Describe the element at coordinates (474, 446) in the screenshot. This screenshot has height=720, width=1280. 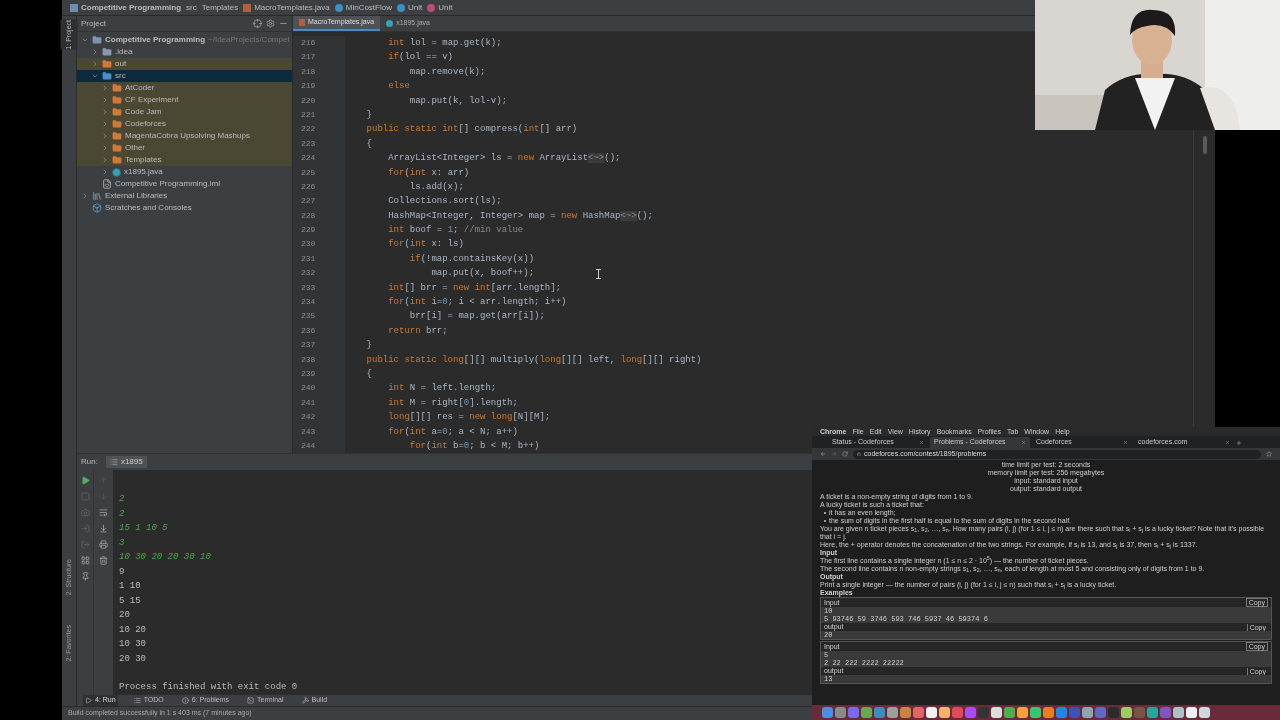
I see `code-line: for(int b=0; b < M; b++)` at that location.